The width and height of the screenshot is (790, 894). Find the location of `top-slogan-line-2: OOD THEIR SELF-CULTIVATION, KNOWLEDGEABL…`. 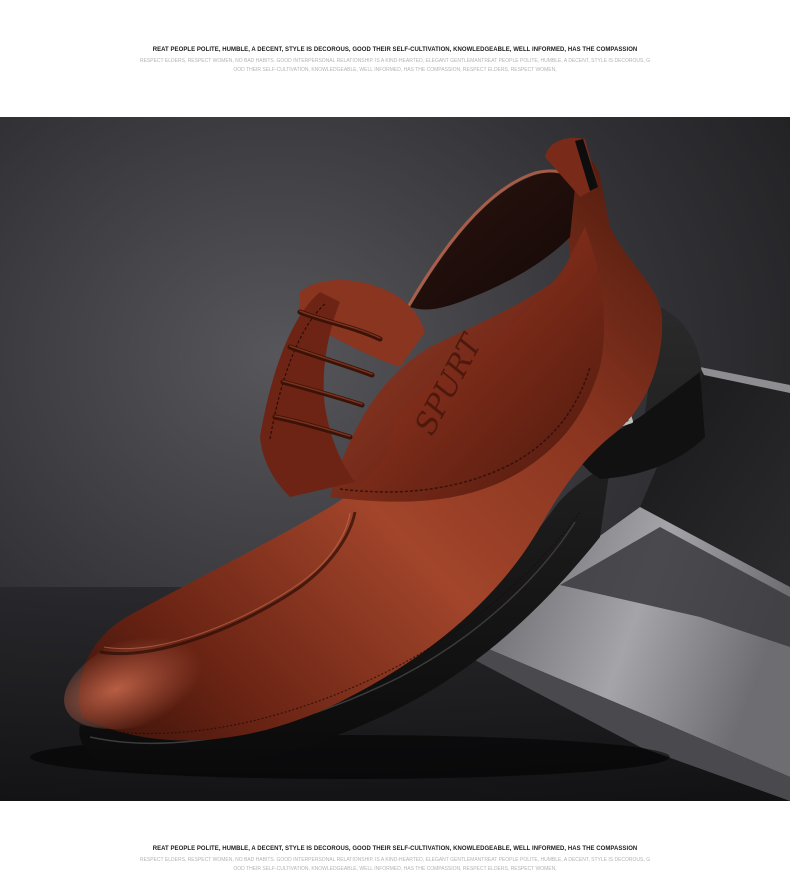

top-slogan-line-2: OOD THEIR SELF-CULTIVATION, KNOWLEDGEABL… is located at coordinates (395, 70).